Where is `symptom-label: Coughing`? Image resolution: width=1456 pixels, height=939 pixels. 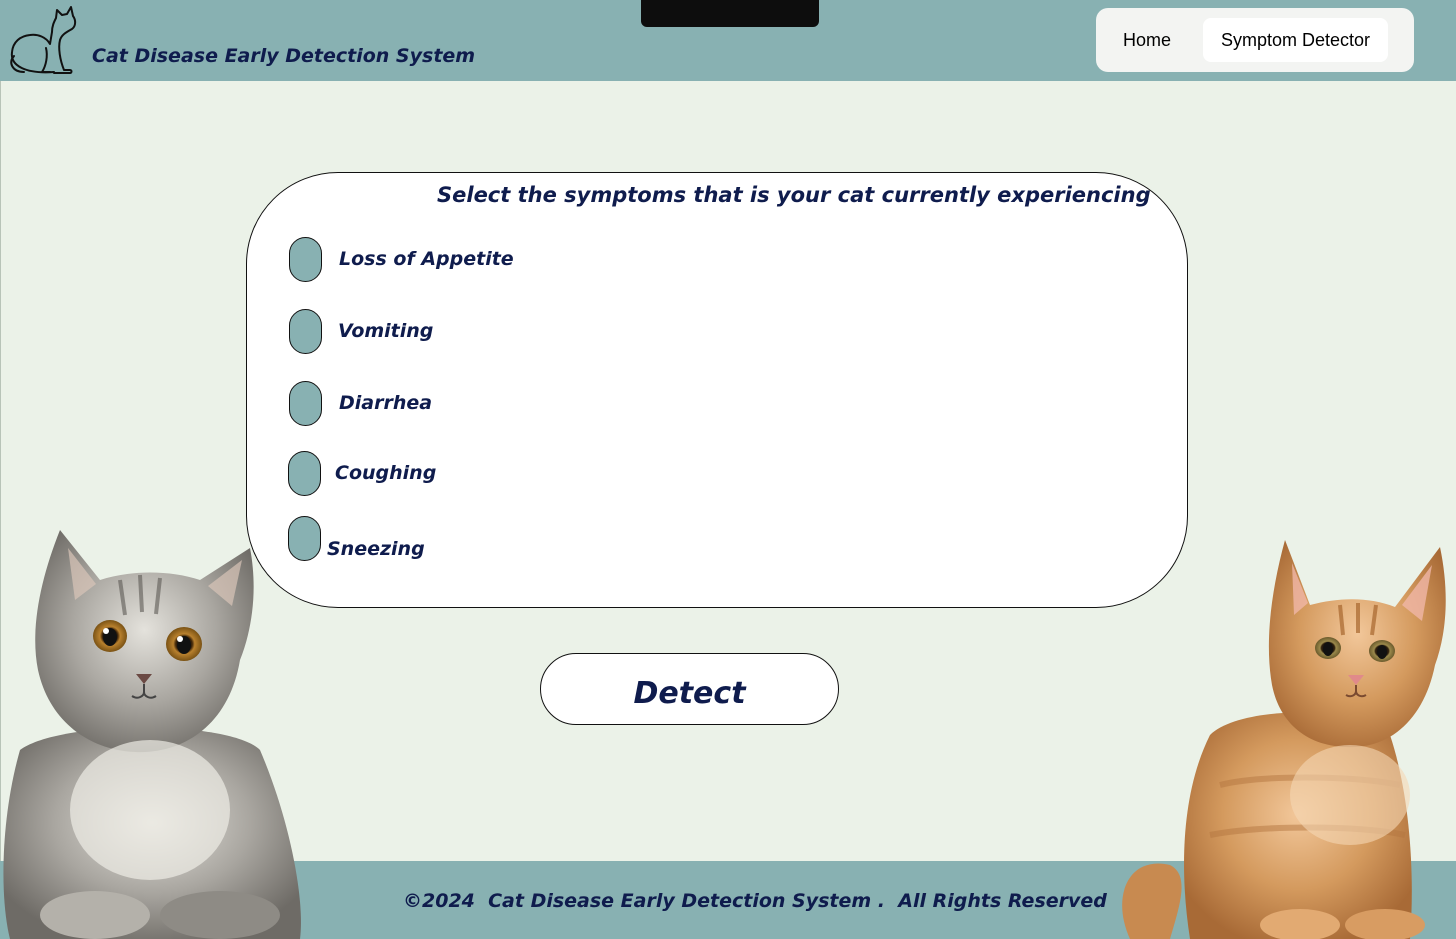 symptom-label: Coughing is located at coordinates (386, 473).